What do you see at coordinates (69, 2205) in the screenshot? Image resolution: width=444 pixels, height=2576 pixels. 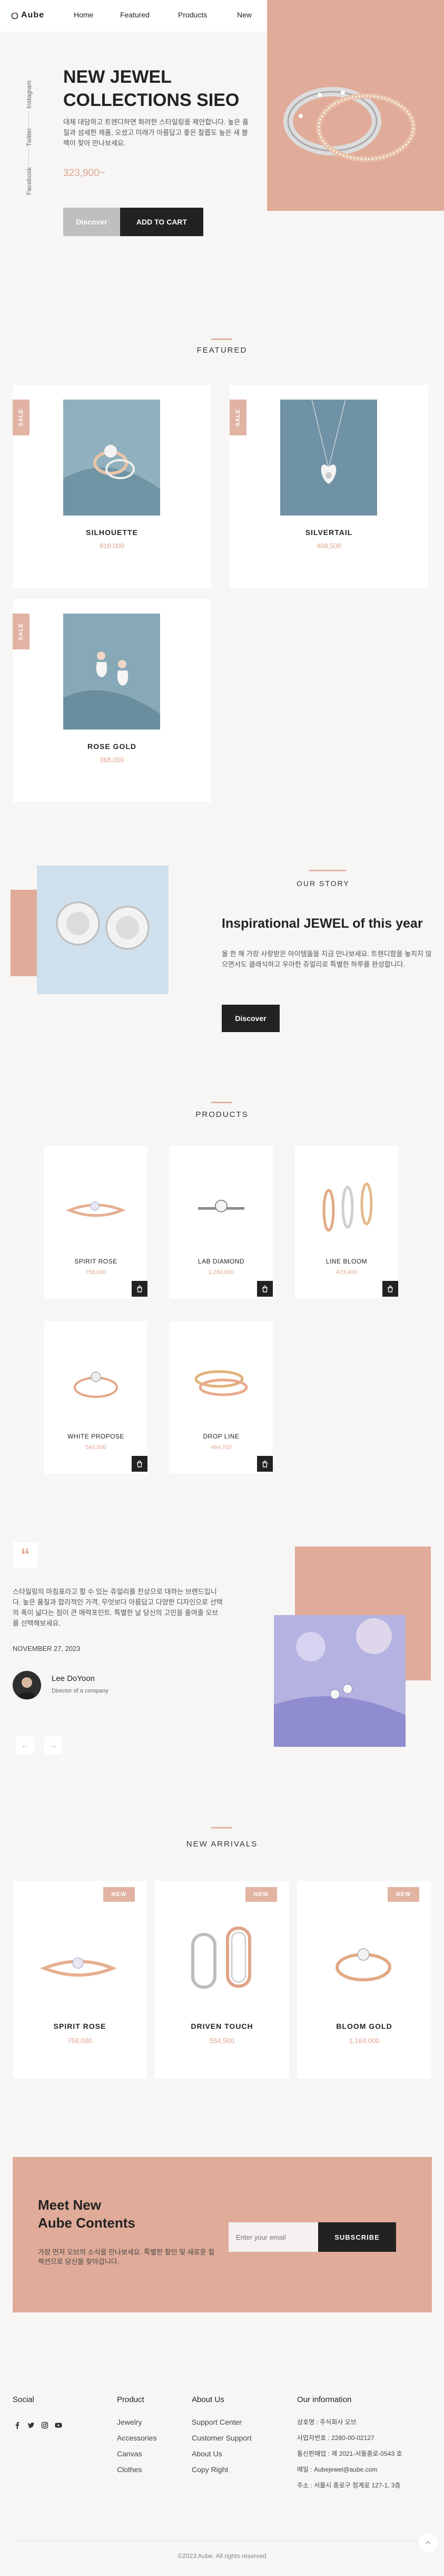 I see `newsletter-title-line1: Meet New` at bounding box center [69, 2205].